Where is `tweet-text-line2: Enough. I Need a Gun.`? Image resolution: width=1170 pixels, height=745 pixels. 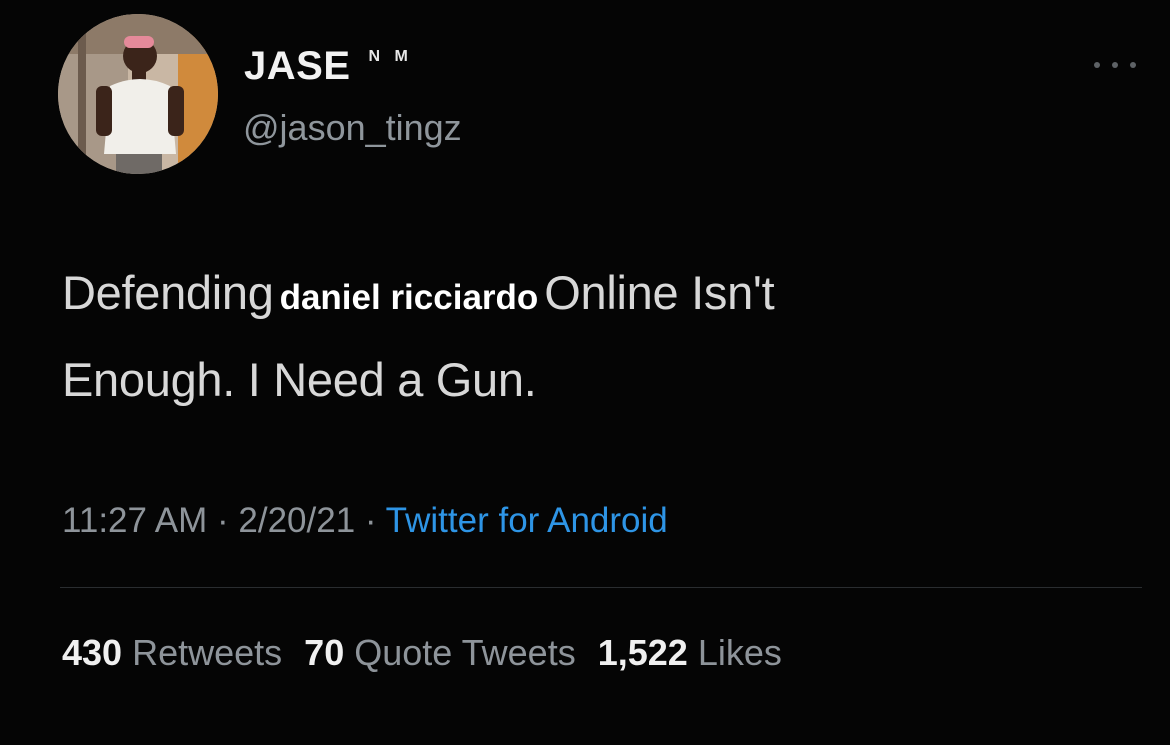 tweet-text-line2: Enough. I Need a Gun. is located at coordinates (299, 379).